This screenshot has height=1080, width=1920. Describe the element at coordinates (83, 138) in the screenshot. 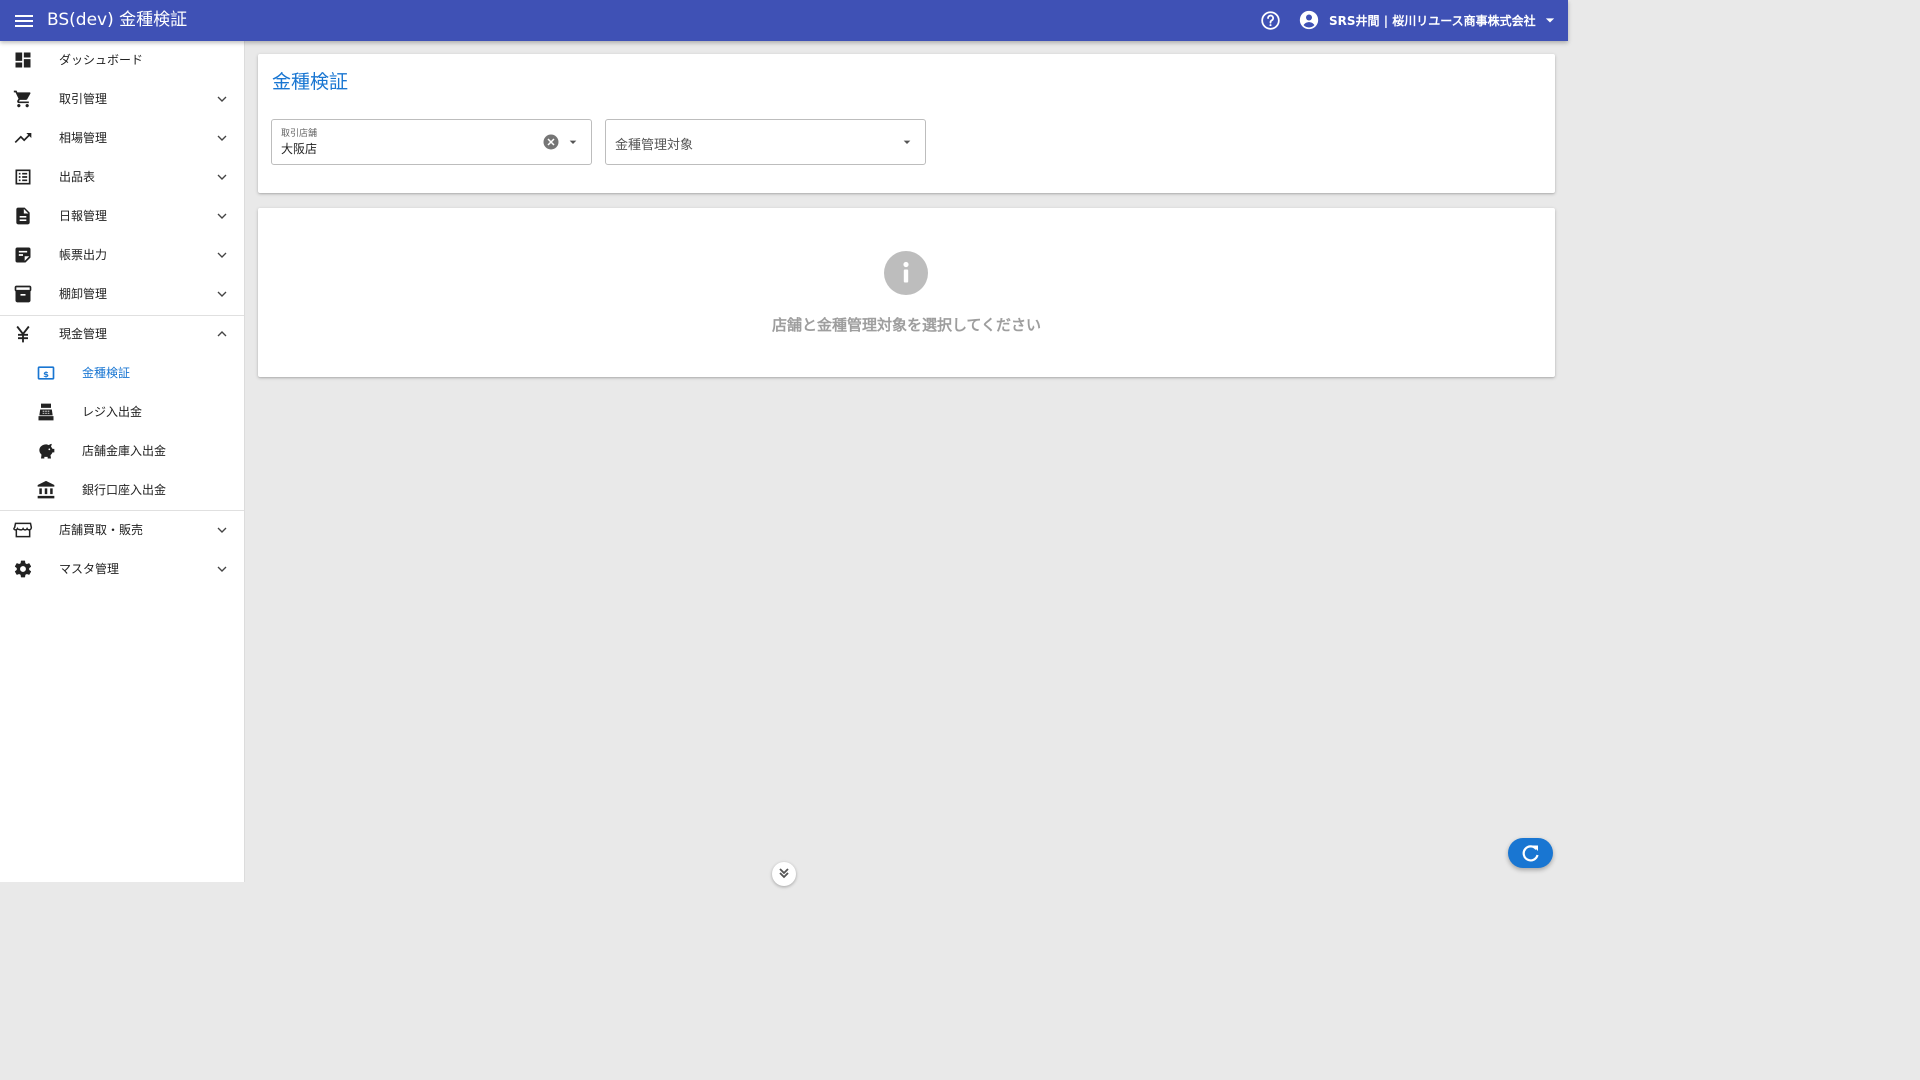

I see `sidebar-item-label: 相場管理` at that location.